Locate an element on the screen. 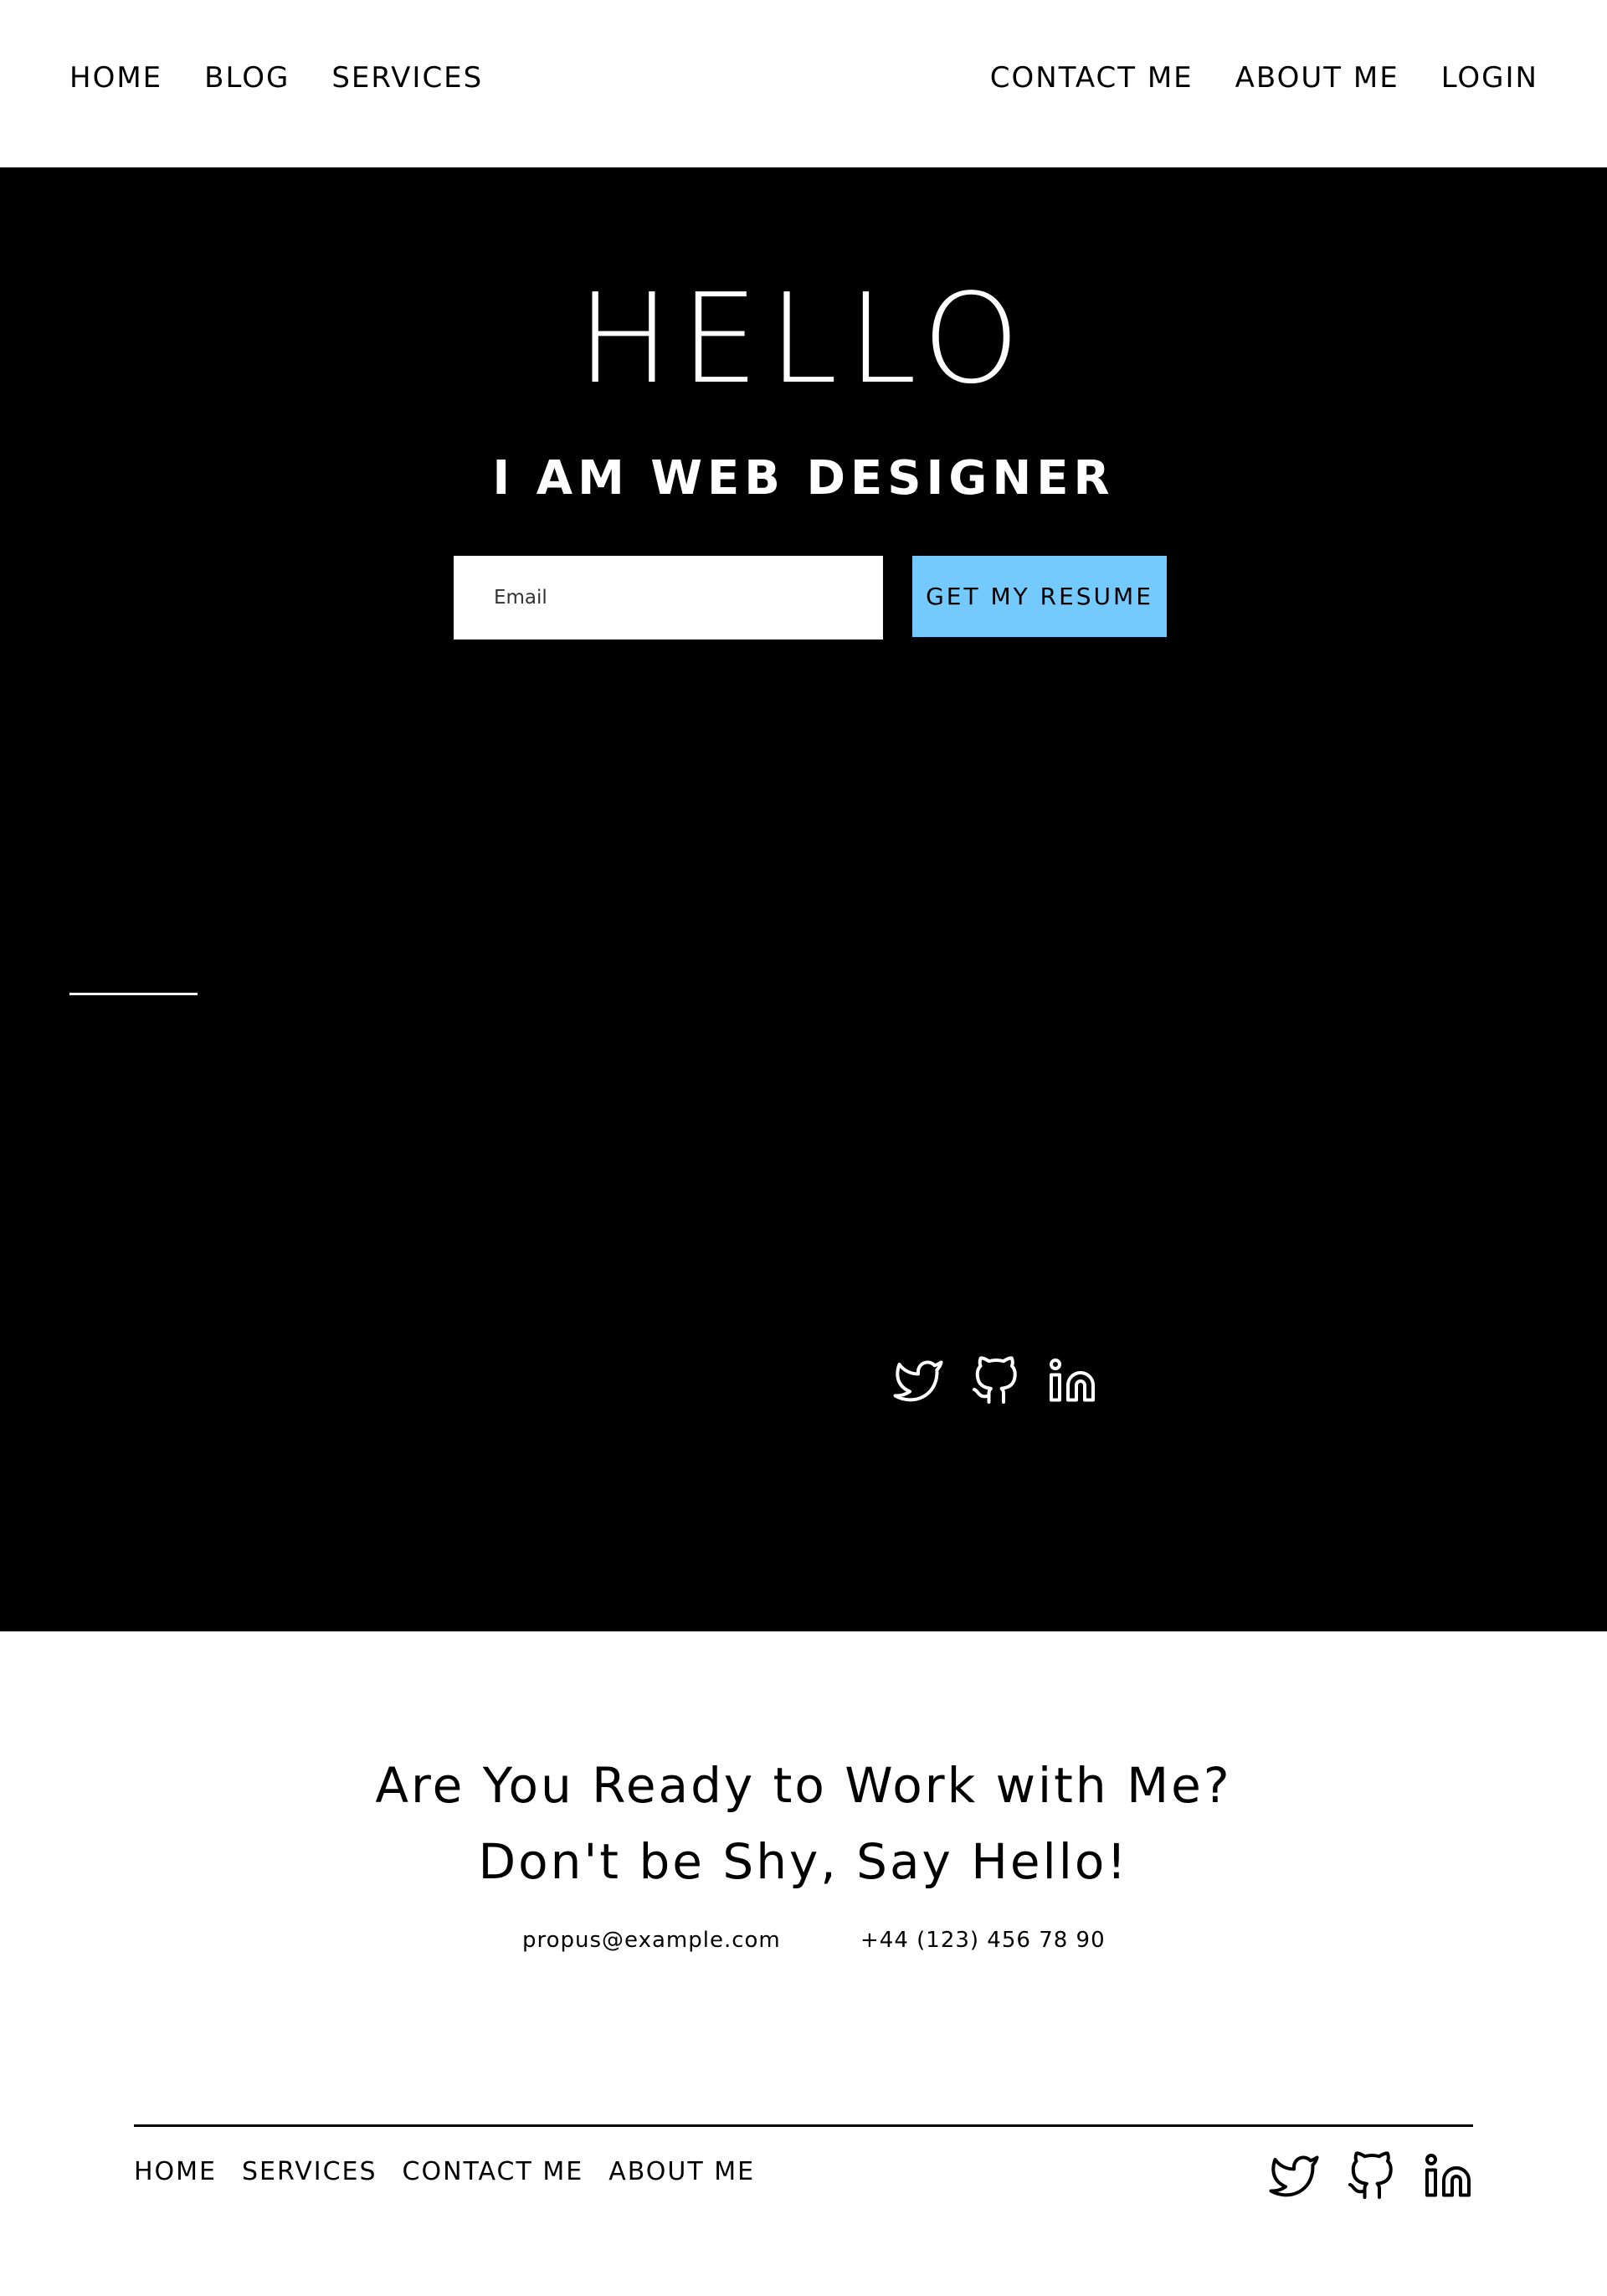  top-nav-left: HOME BLOG SERVICES is located at coordinates (276, 78).